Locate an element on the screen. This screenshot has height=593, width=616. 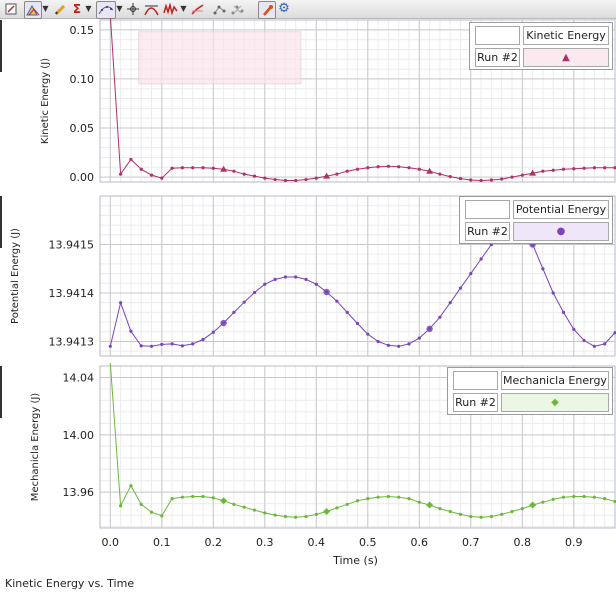
settings-gear-icon: ⚙ is located at coordinates (284, 9).